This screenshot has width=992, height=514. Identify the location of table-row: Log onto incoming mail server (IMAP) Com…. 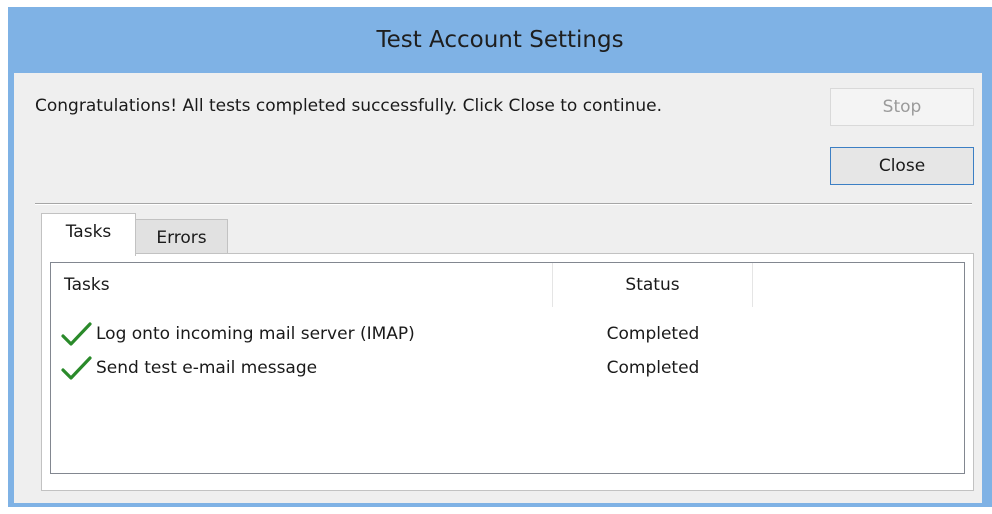
(507, 334).